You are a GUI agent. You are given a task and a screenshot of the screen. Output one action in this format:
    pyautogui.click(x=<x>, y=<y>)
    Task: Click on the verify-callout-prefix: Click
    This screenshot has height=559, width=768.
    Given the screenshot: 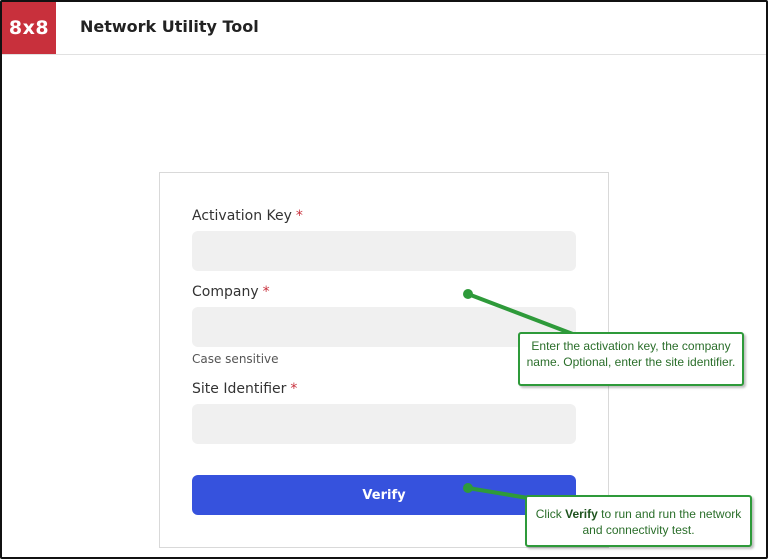 What is the action you would take?
    pyautogui.click(x=550, y=514)
    